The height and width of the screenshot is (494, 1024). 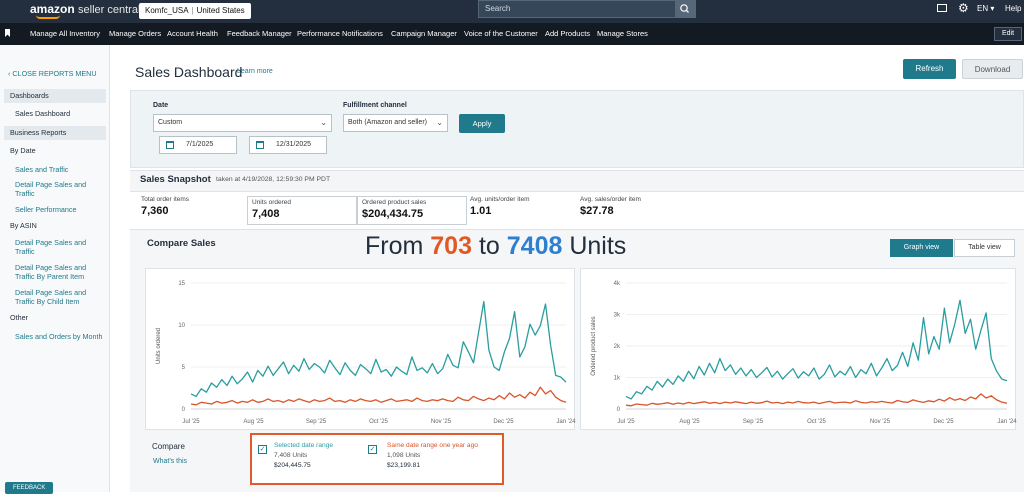 I want to click on sidebar-item-sales-dashboard: Sales Dashboard, so click(x=63, y=113).